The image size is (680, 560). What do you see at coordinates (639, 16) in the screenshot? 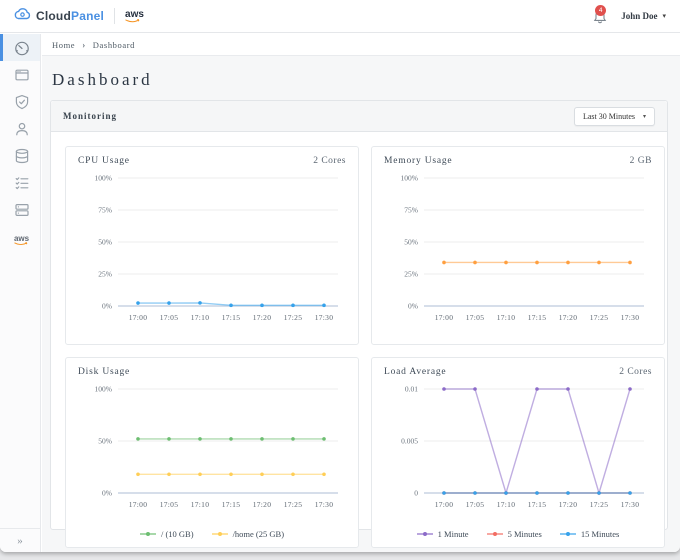
I see `user-name: John Doe` at bounding box center [639, 16].